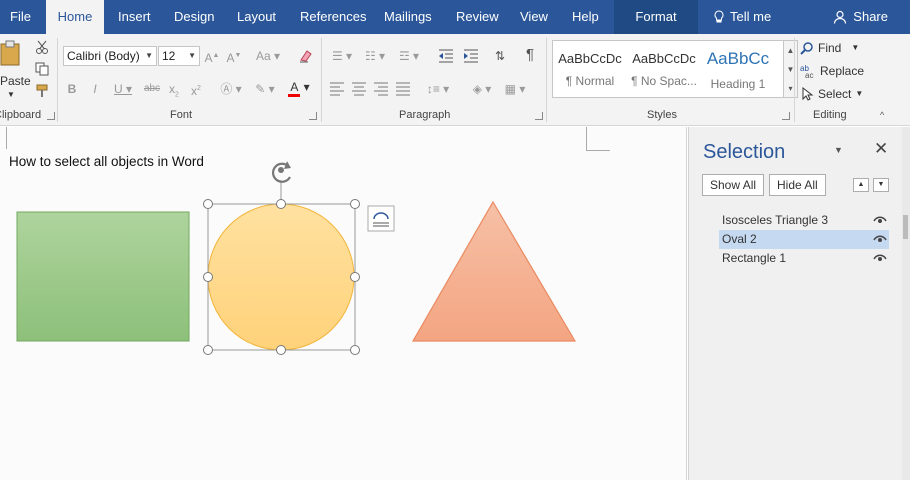 The image size is (910, 480). What do you see at coordinates (808, 94) in the screenshot?
I see `cursor-icon` at bounding box center [808, 94].